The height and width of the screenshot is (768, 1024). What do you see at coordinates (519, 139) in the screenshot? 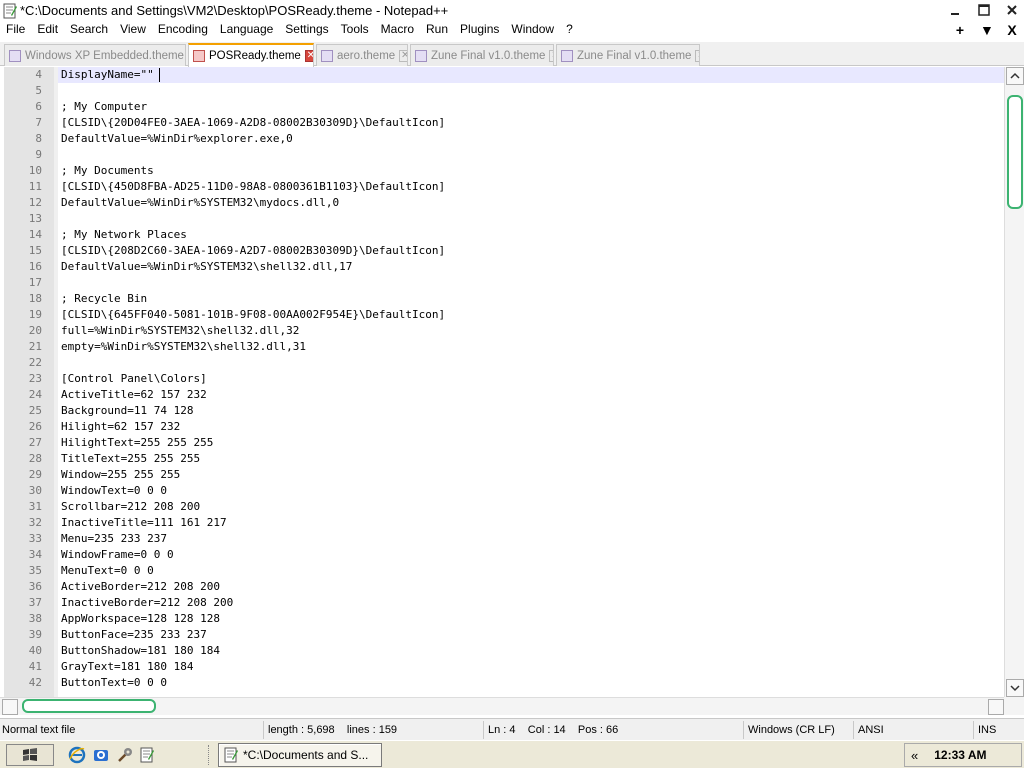
I see `editor-line: 8 DefaultValue=%WinDir%explorer.exe,0` at bounding box center [519, 139].